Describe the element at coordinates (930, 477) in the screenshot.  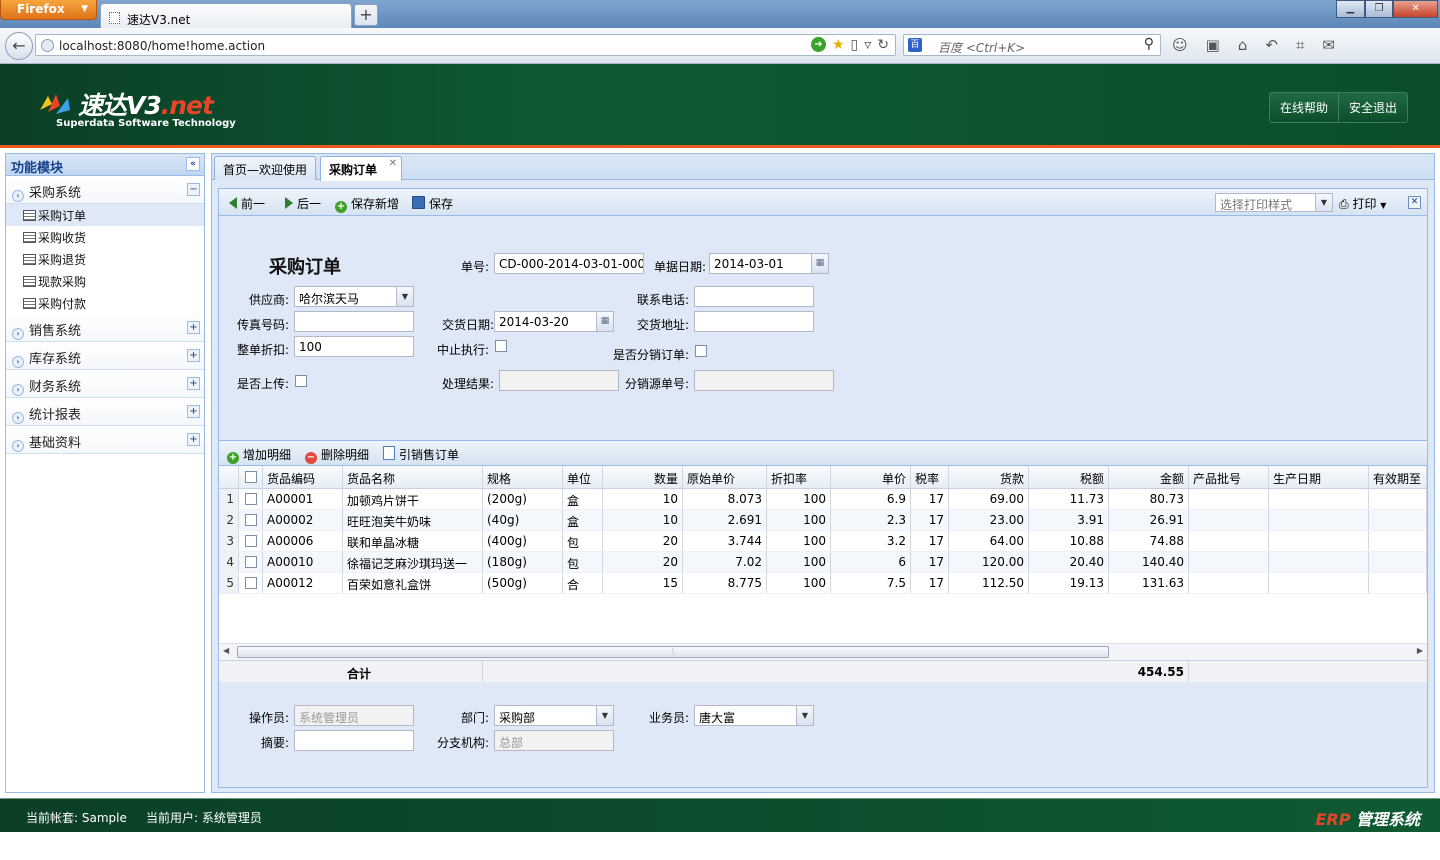
I see `column-header: 税率` at that location.